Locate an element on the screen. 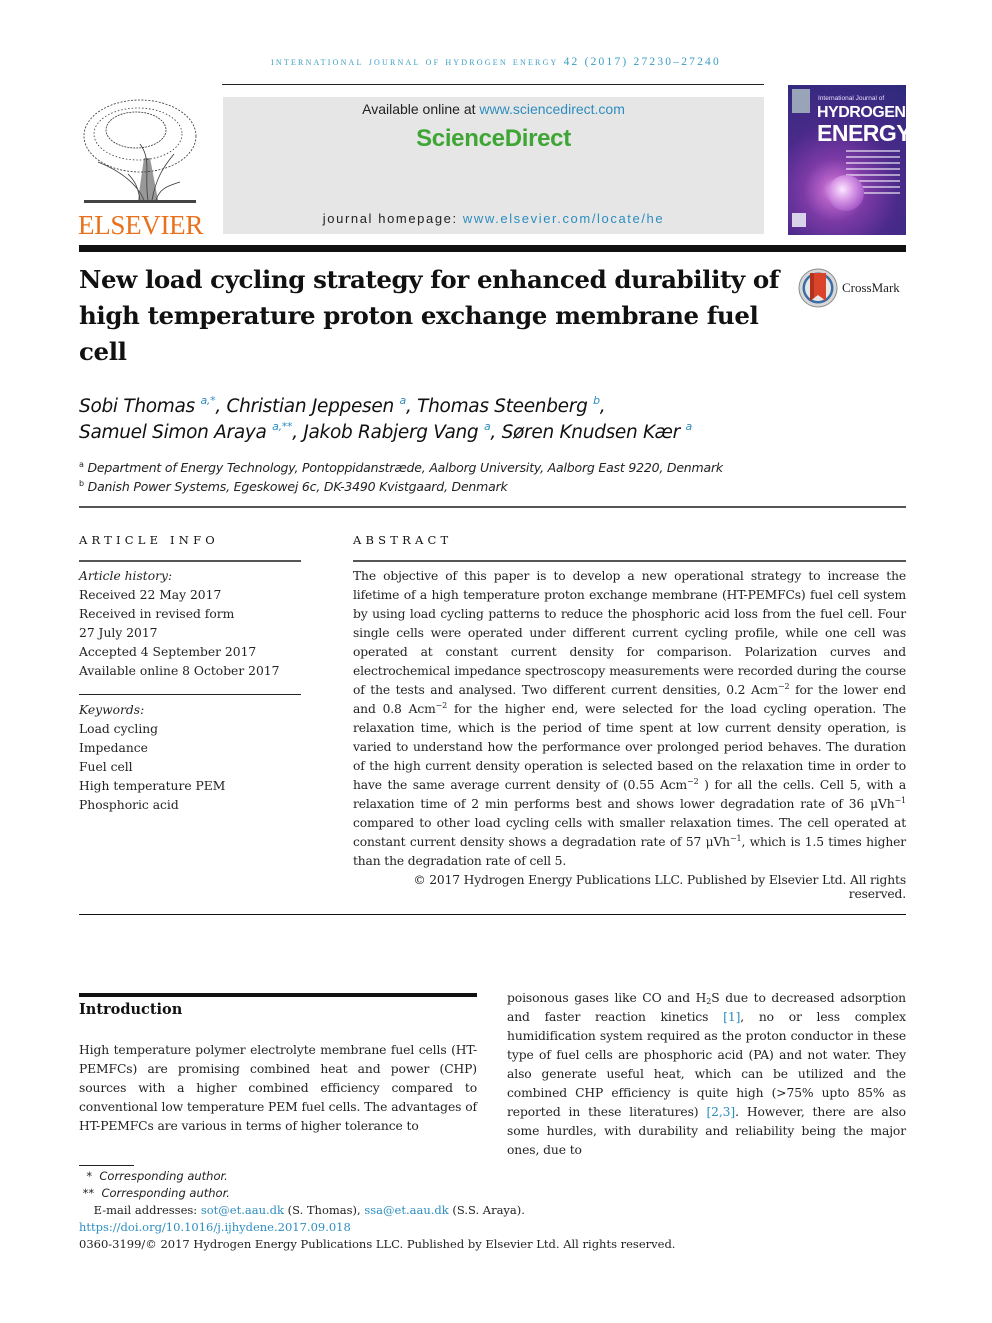 This screenshot has width=992, height=1323. keyword-item: Fuel cell is located at coordinates (106, 767).